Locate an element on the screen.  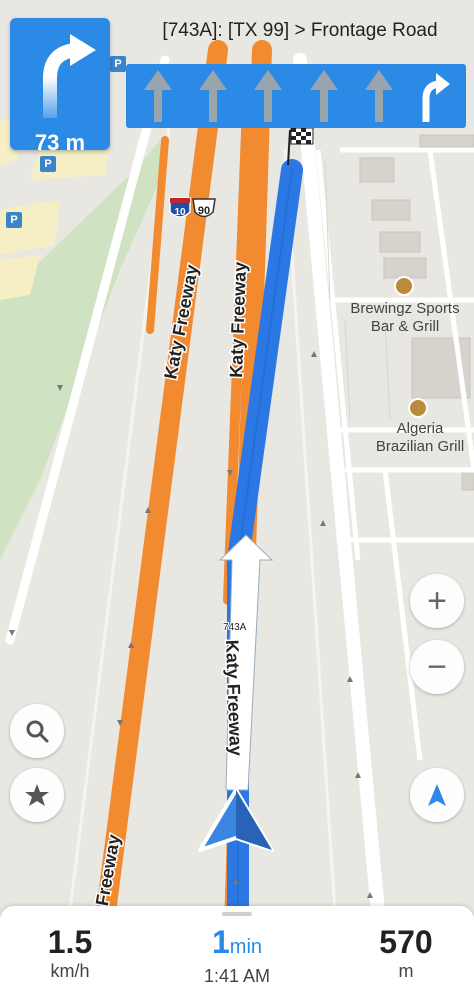
speed-stat: 1.5 km/h is located at coordinates (70, 953).